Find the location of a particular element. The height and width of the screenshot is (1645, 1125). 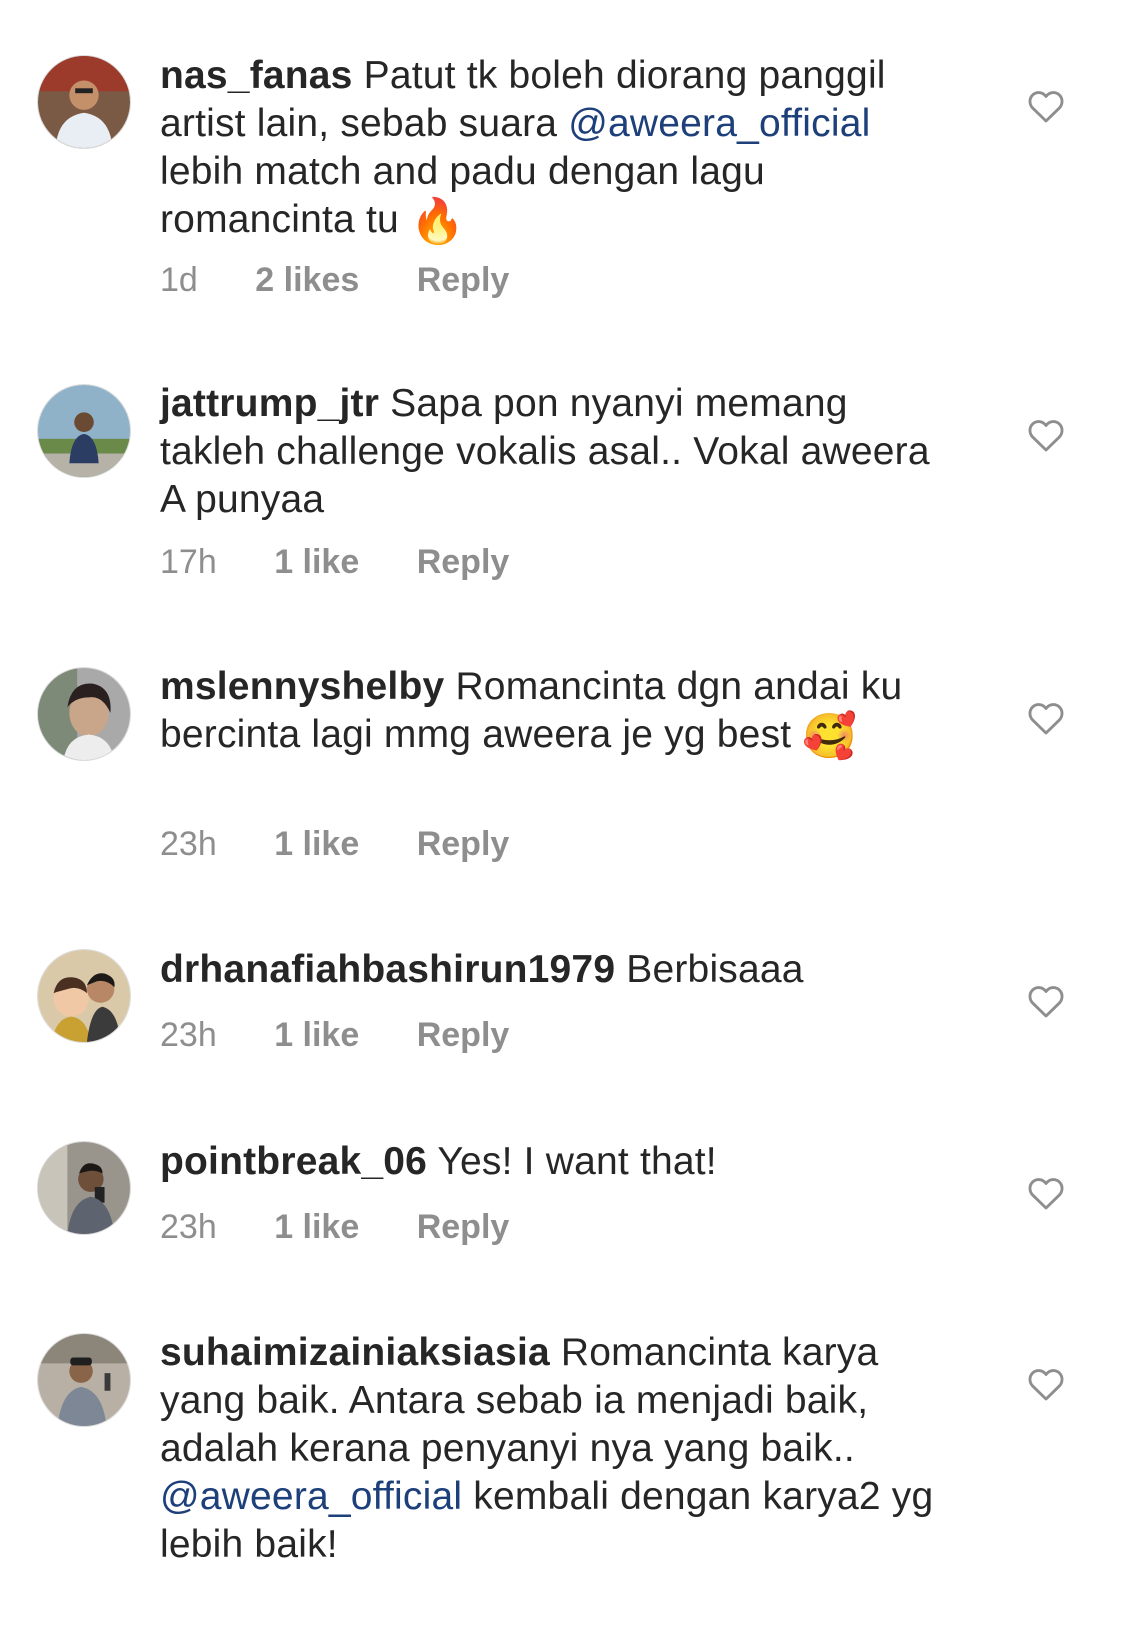

comment-username: pointbreak_06 is located at coordinates (293, 1161).